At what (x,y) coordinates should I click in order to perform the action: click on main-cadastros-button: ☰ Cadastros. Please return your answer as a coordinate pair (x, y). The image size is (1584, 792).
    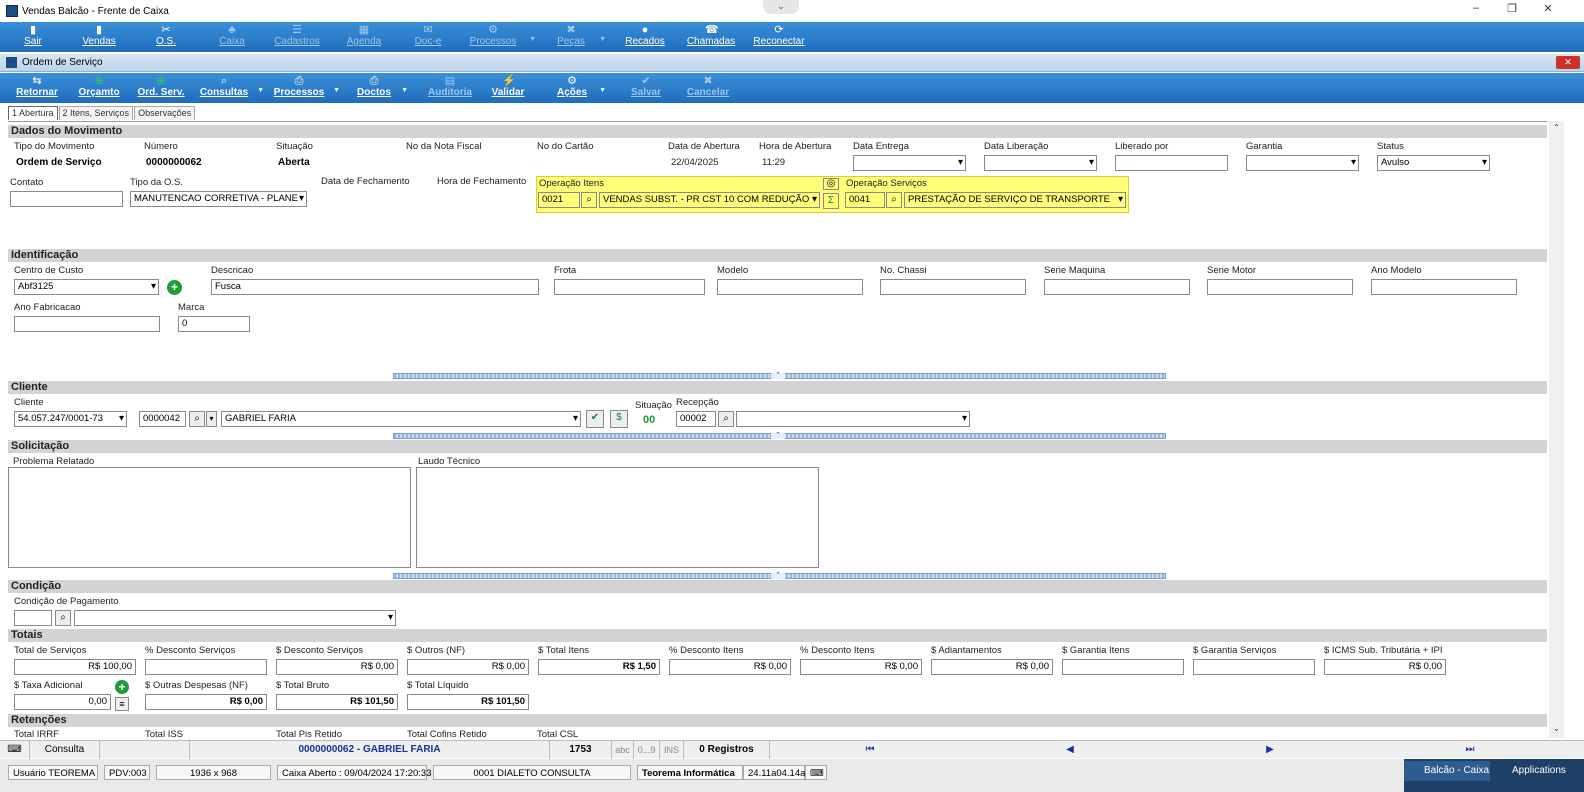
    Looking at the image, I should click on (297, 37).